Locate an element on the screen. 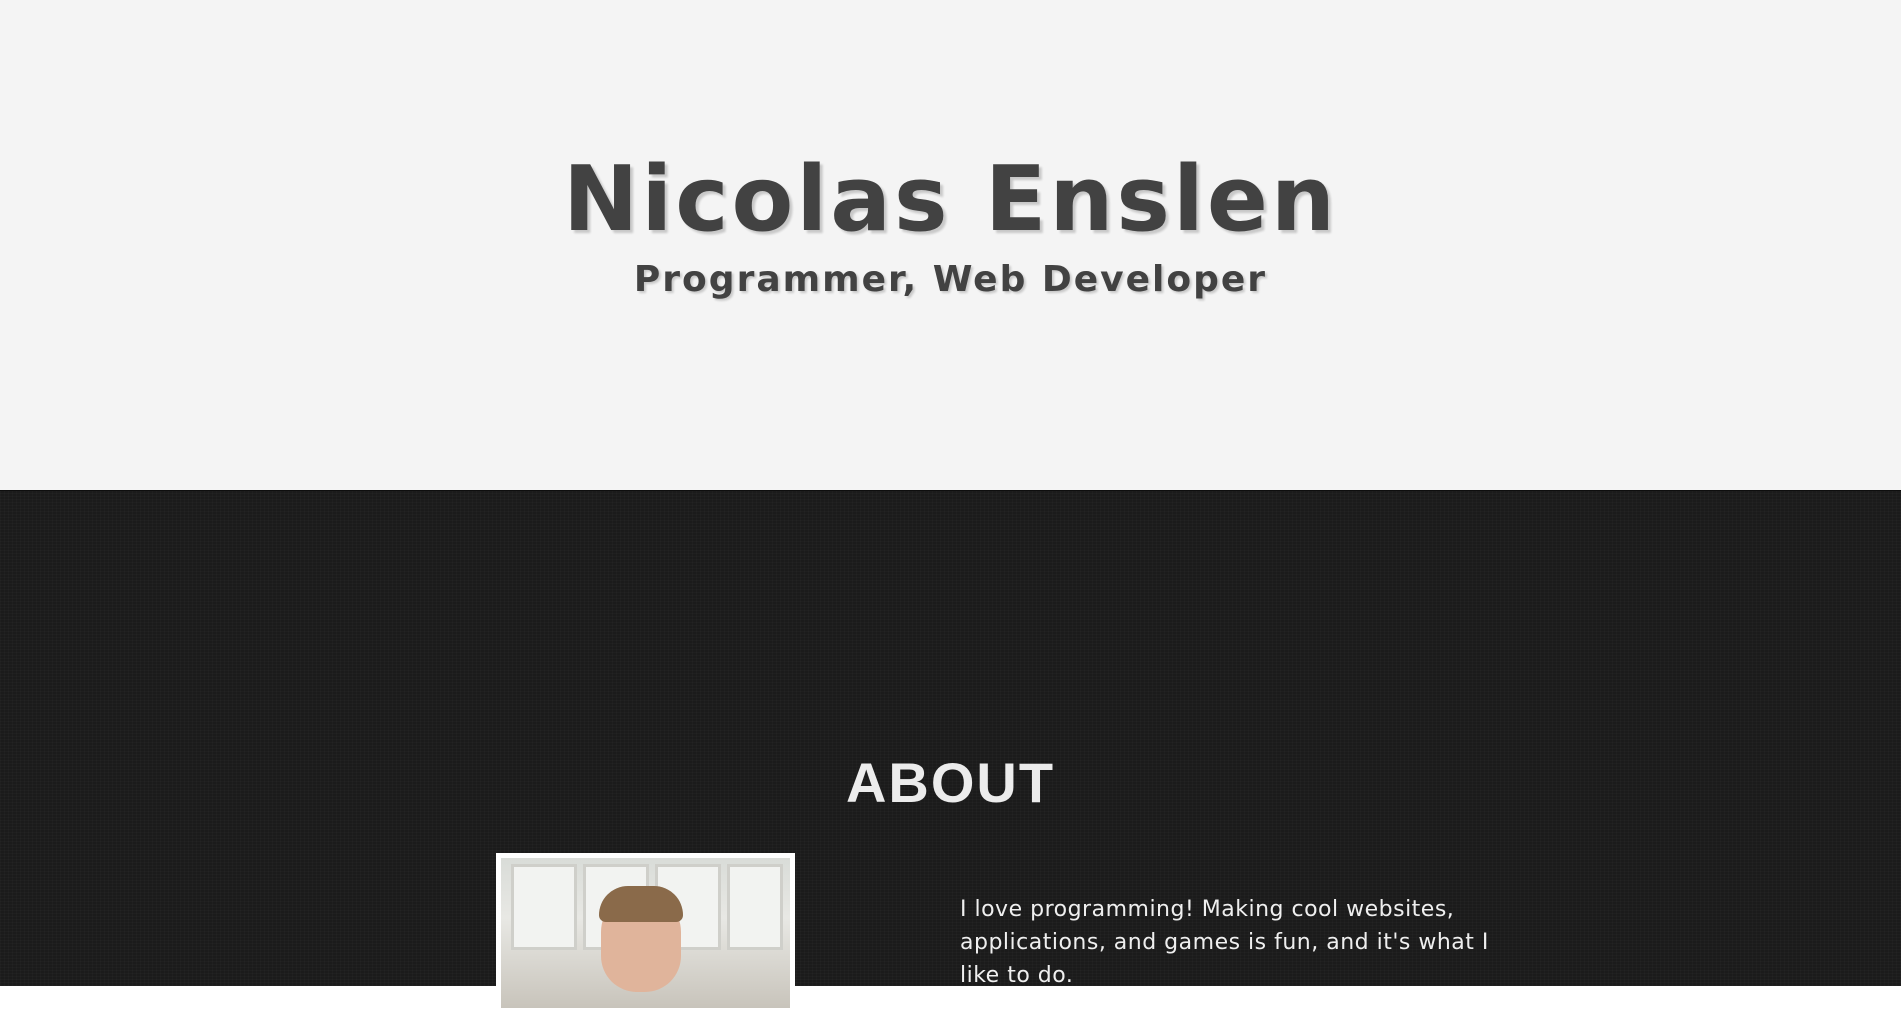  page-subtitle: Programmer, Web Developer is located at coordinates (950, 279).